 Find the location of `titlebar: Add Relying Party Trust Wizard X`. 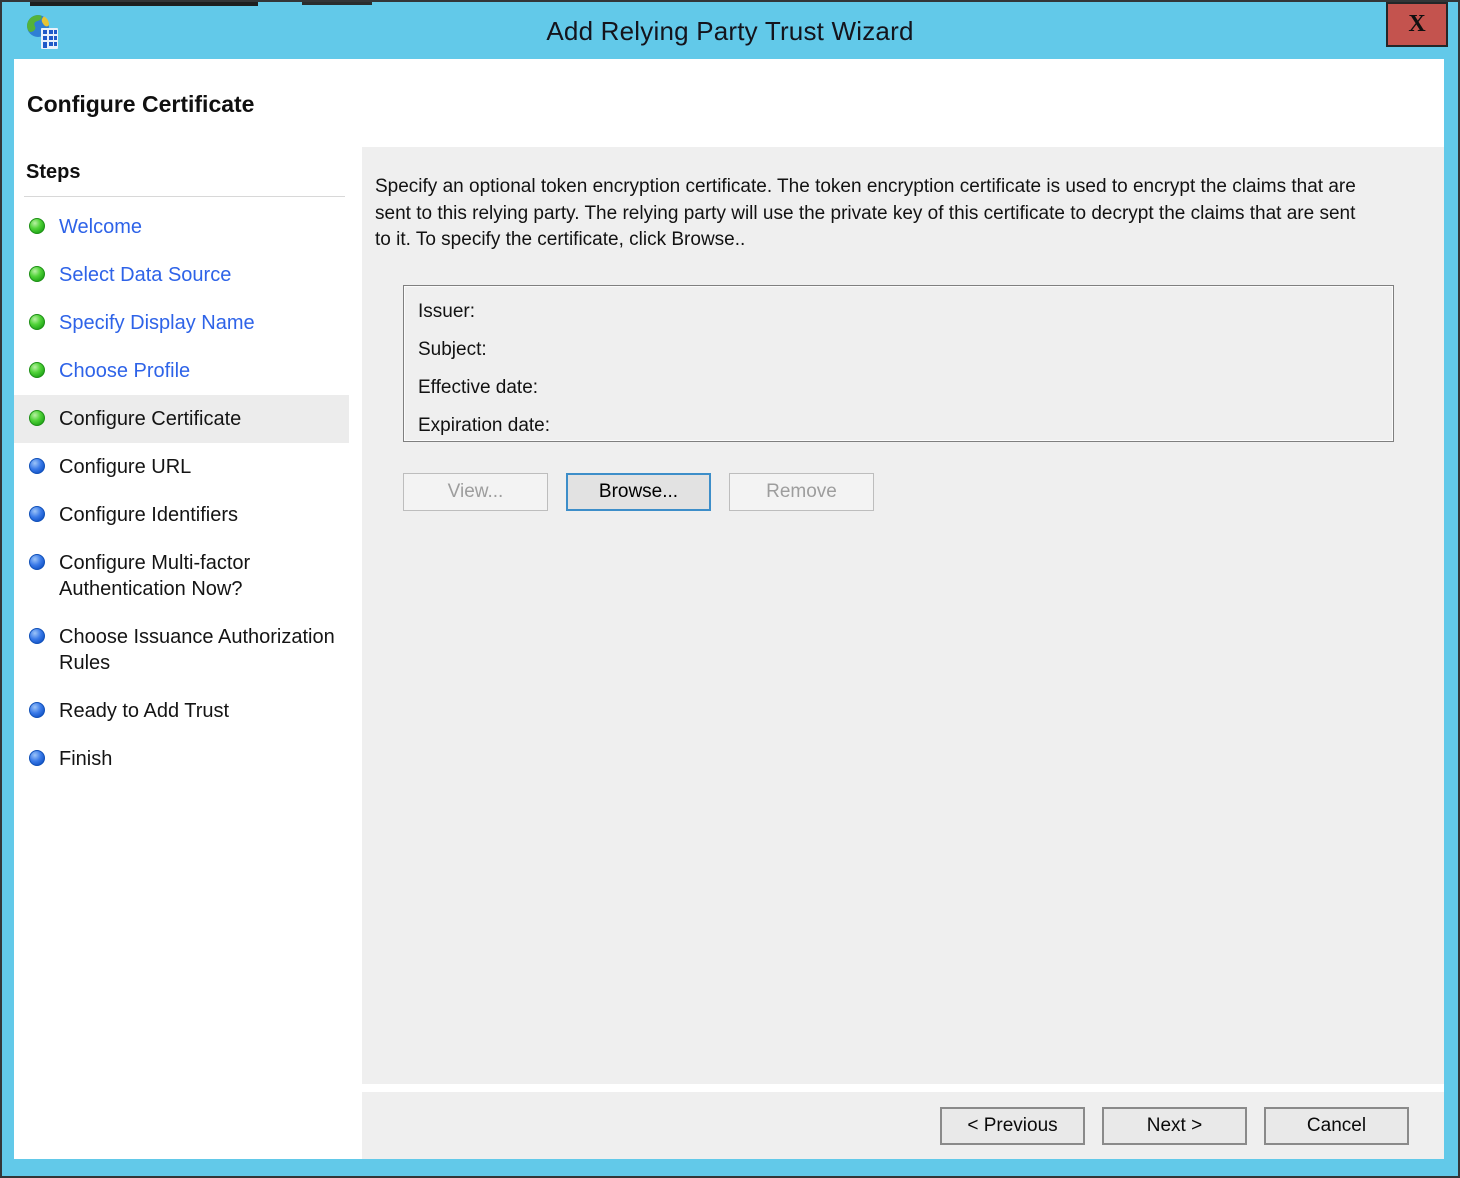

titlebar: Add Relying Party Trust Wizard X is located at coordinates (730, 30).